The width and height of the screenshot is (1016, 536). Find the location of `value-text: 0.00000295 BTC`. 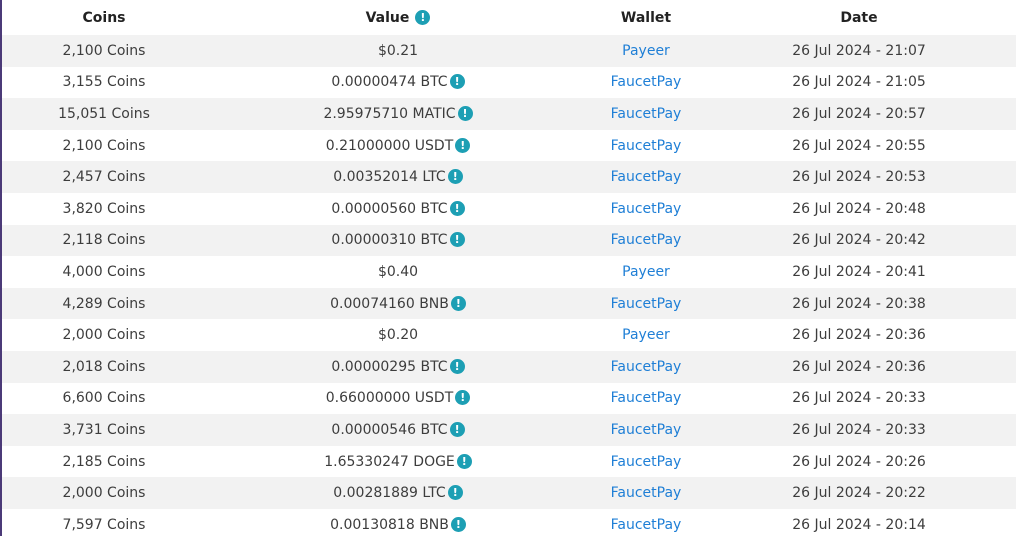

value-text: 0.00000295 BTC is located at coordinates (389, 366).